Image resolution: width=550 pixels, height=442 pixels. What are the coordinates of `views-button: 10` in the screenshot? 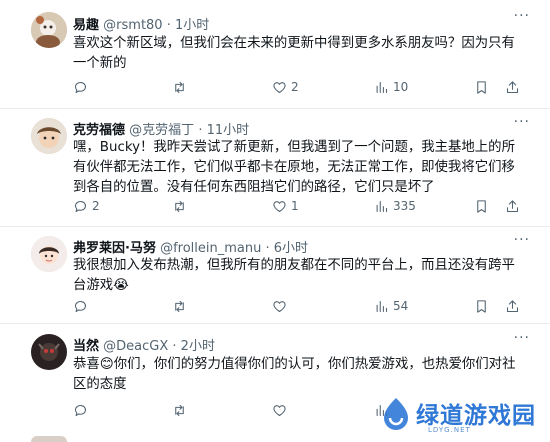 It's located at (391, 87).